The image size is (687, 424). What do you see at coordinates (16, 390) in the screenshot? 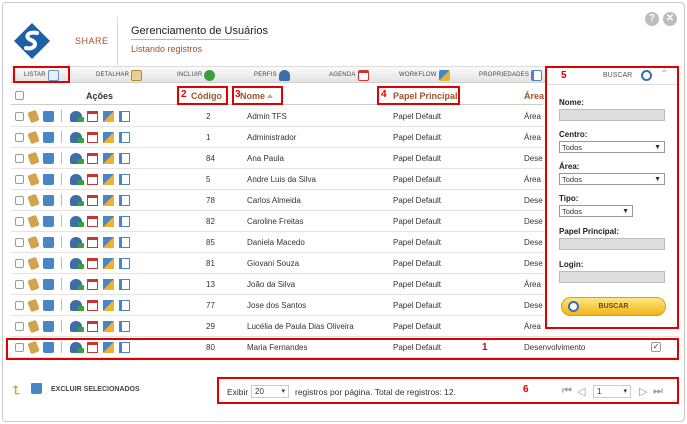
I see `back-arrow-icon: ⮤` at bounding box center [16, 390].